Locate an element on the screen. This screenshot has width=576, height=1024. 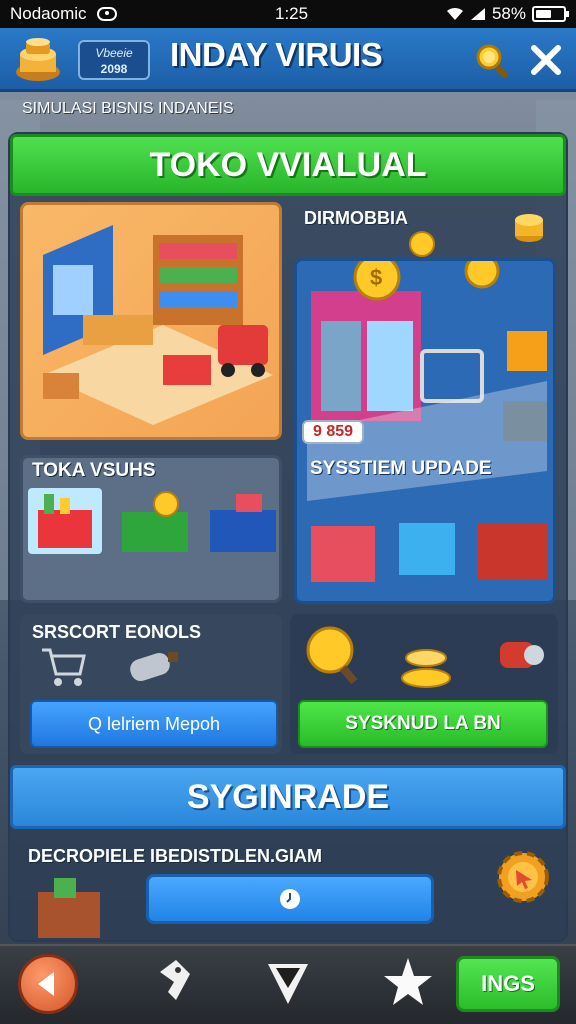
version-badge: Vbeeie 2098 is located at coordinates (114, 60).